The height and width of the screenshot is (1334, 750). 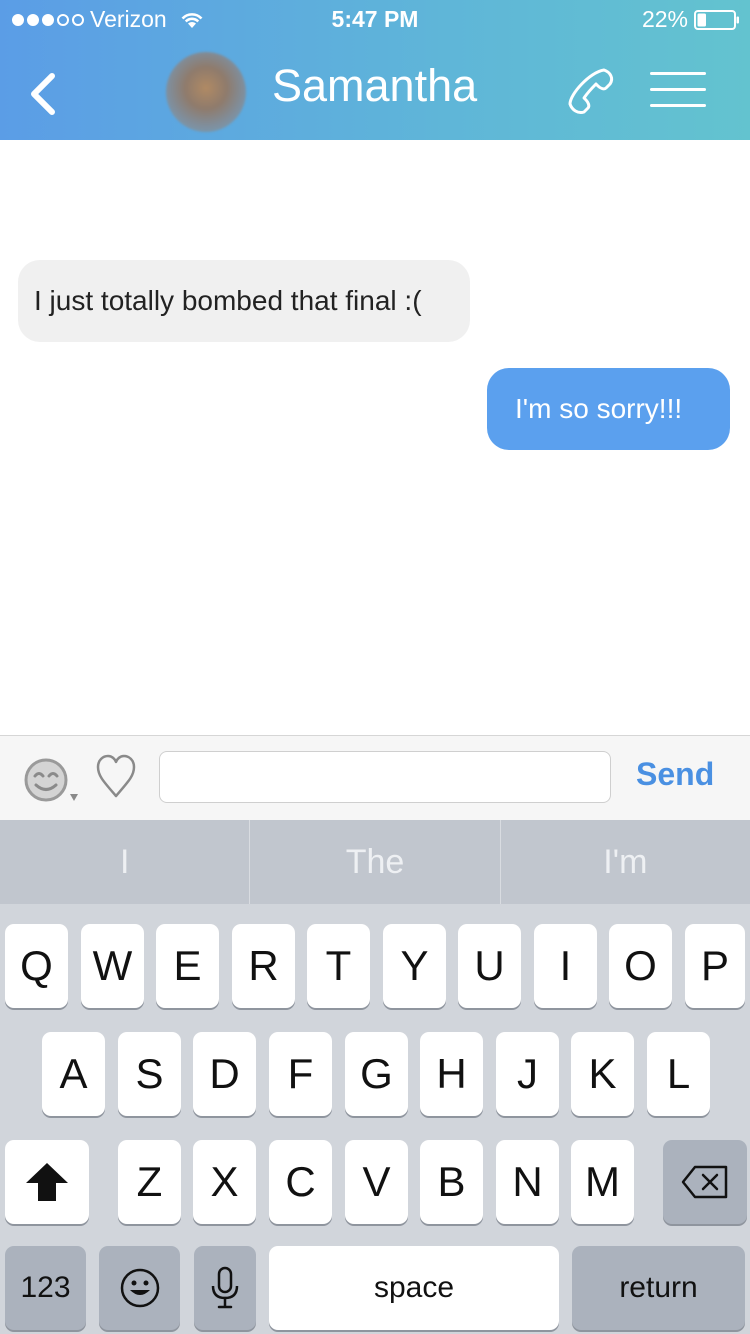 I want to click on message-input, so click(x=385, y=777).